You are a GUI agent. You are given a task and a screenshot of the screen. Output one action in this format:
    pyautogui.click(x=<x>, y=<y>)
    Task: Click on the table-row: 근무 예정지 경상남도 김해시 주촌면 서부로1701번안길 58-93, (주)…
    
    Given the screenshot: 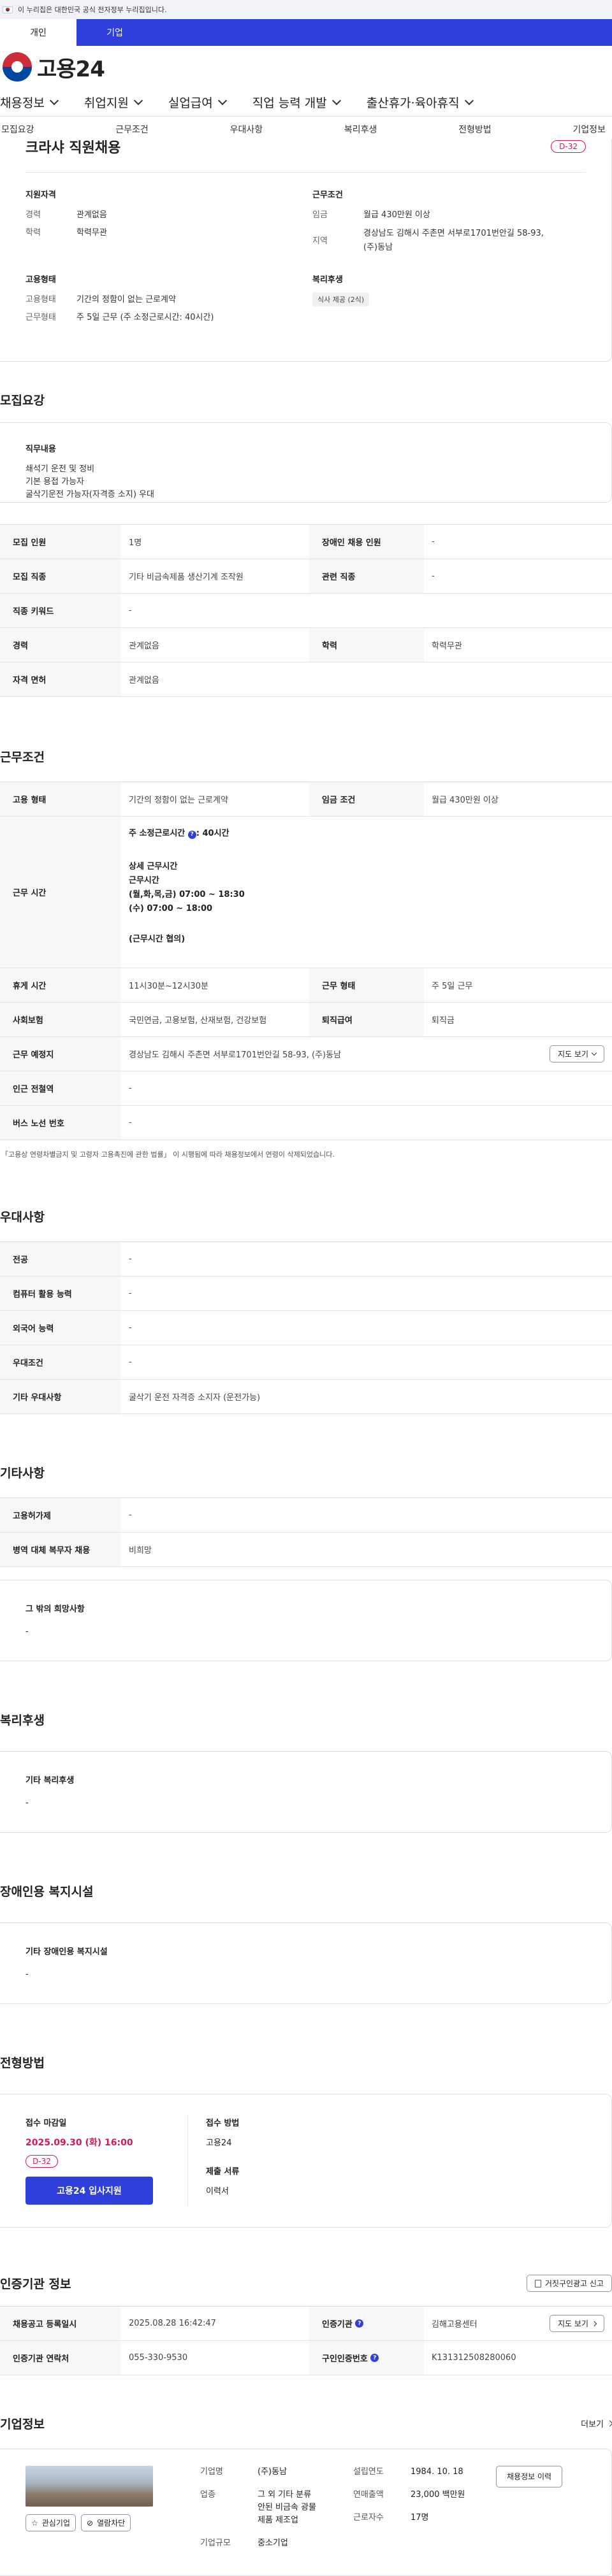 What is the action you would take?
    pyautogui.click(x=306, y=1054)
    